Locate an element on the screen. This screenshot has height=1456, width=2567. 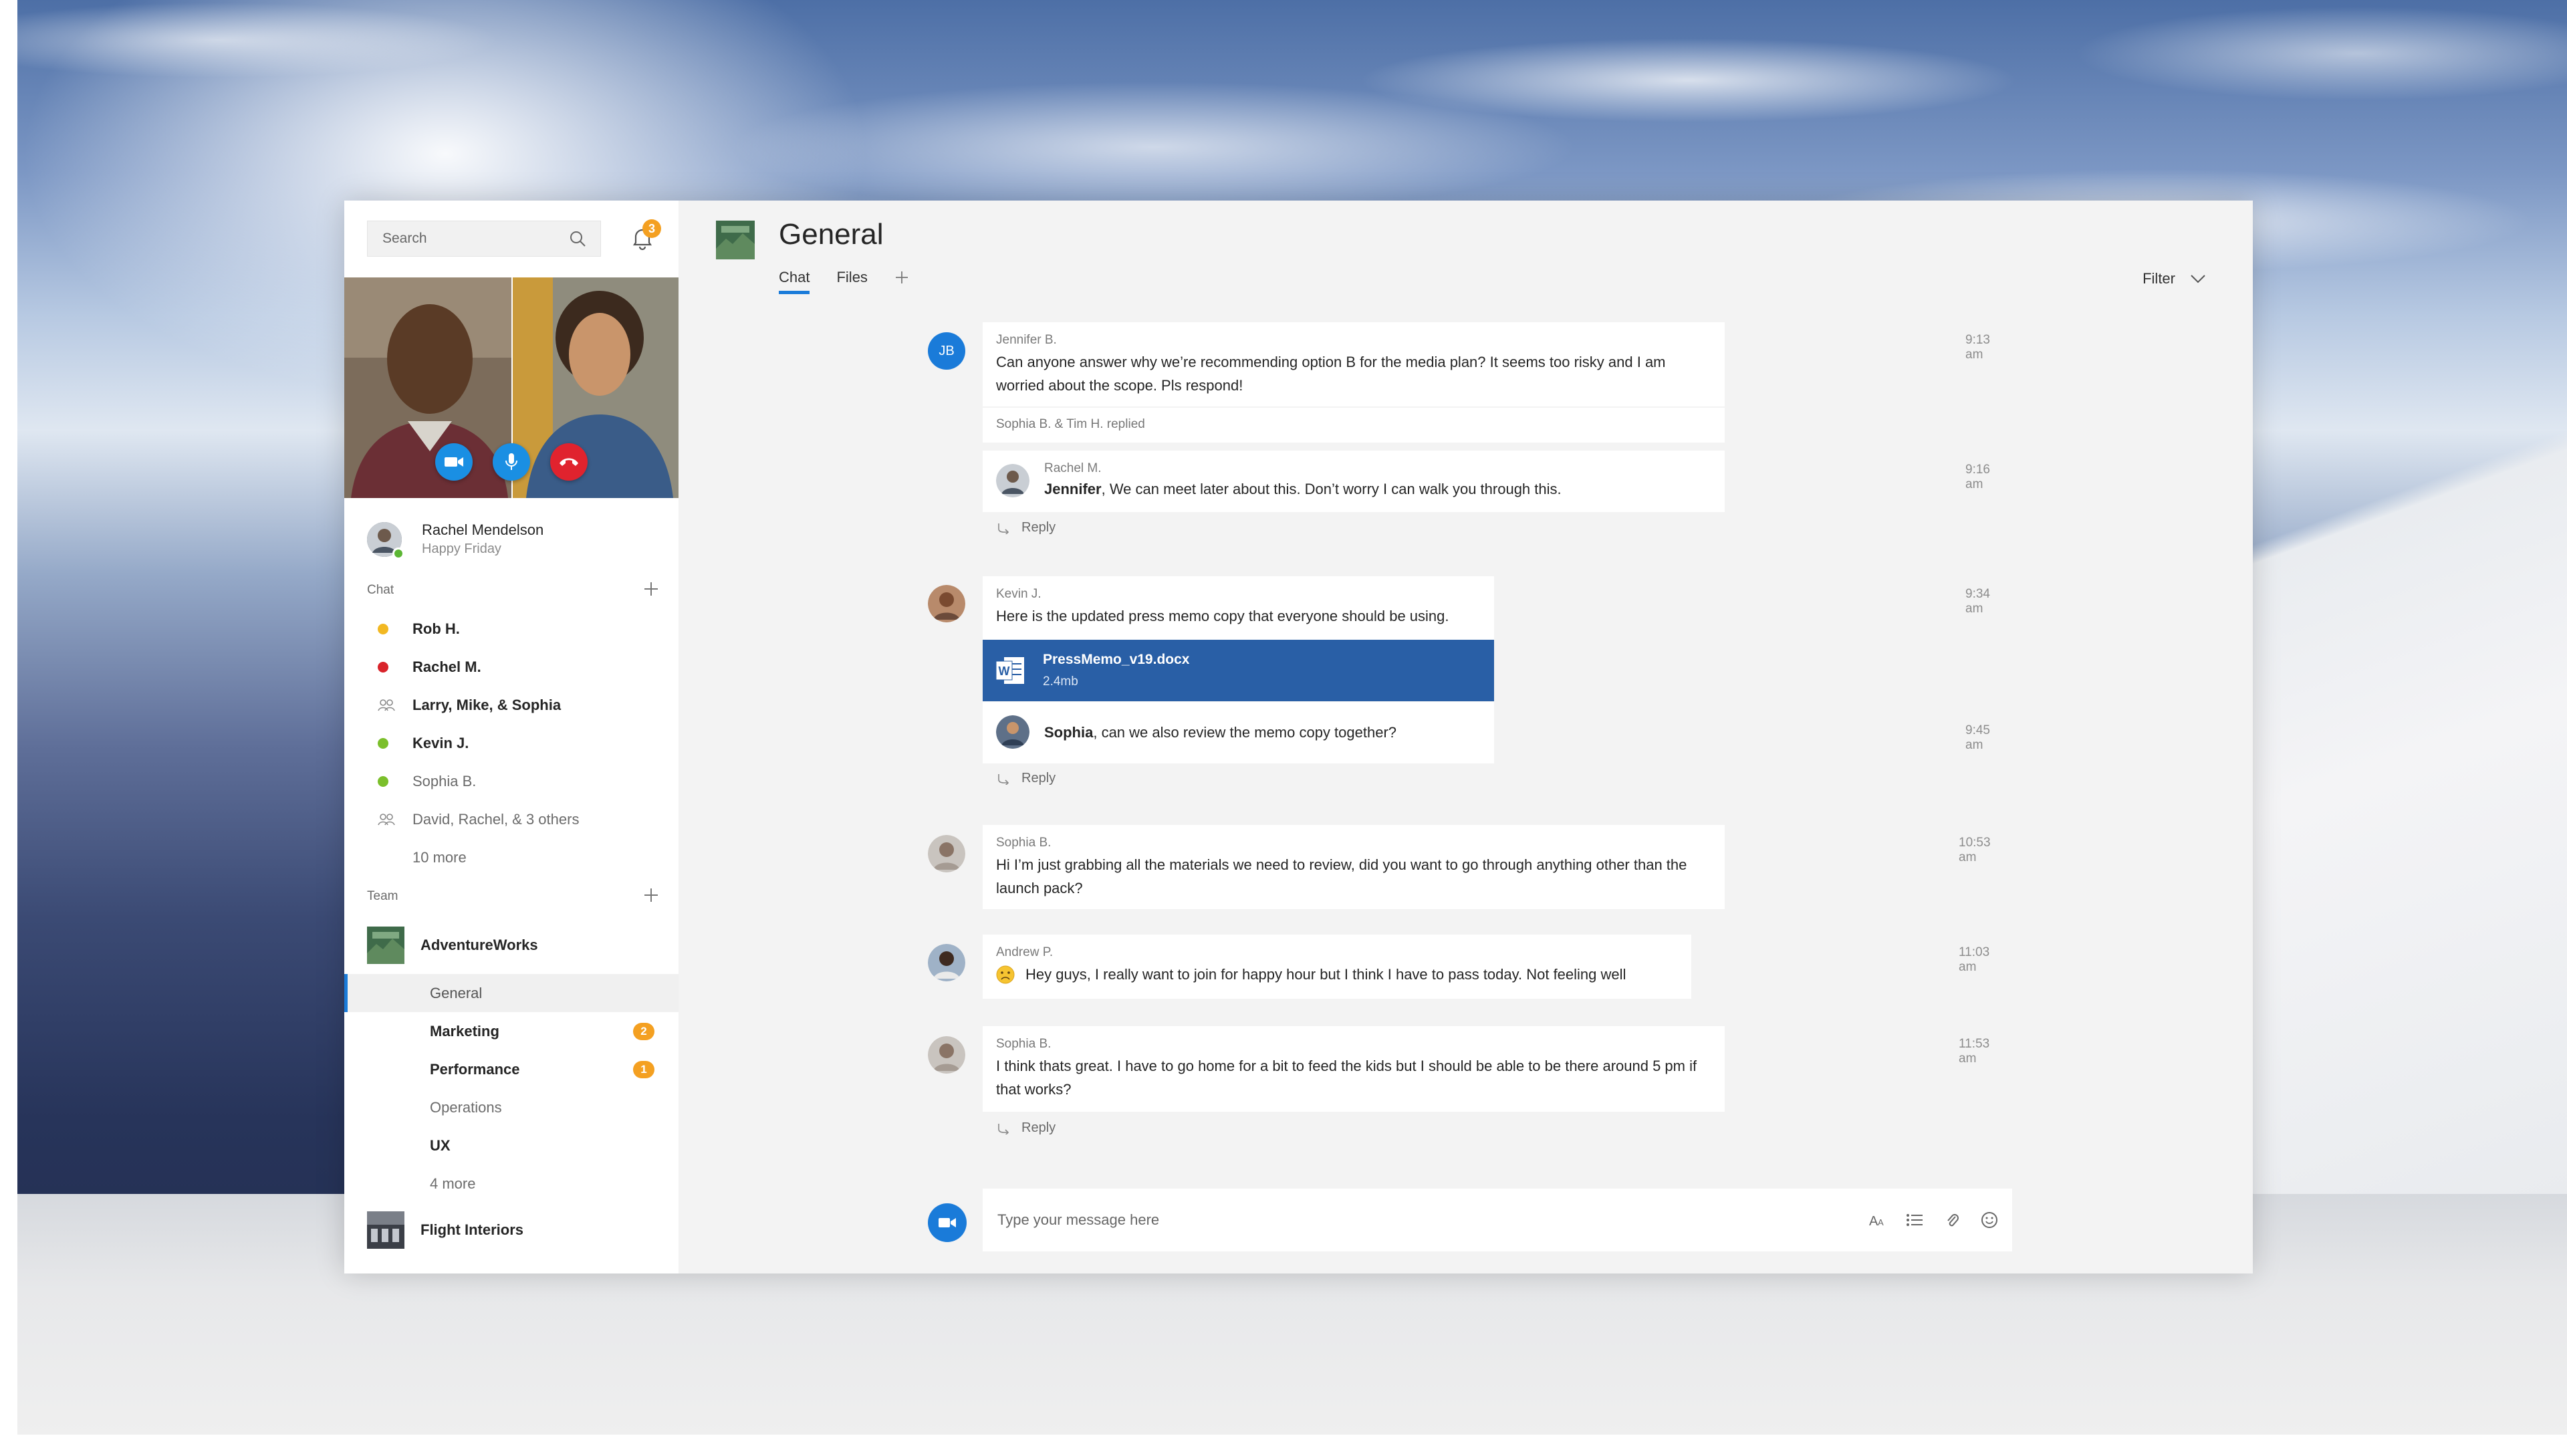
team-adventureworks: AdventureWorks is located at coordinates (452, 945).